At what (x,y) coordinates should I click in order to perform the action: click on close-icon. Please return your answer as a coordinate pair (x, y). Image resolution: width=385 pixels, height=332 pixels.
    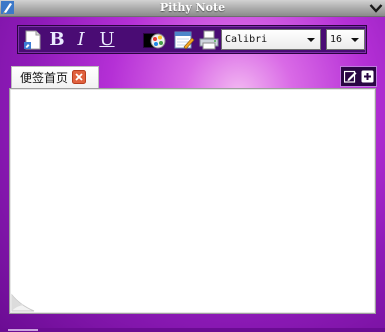
    Looking at the image, I should click on (79, 77).